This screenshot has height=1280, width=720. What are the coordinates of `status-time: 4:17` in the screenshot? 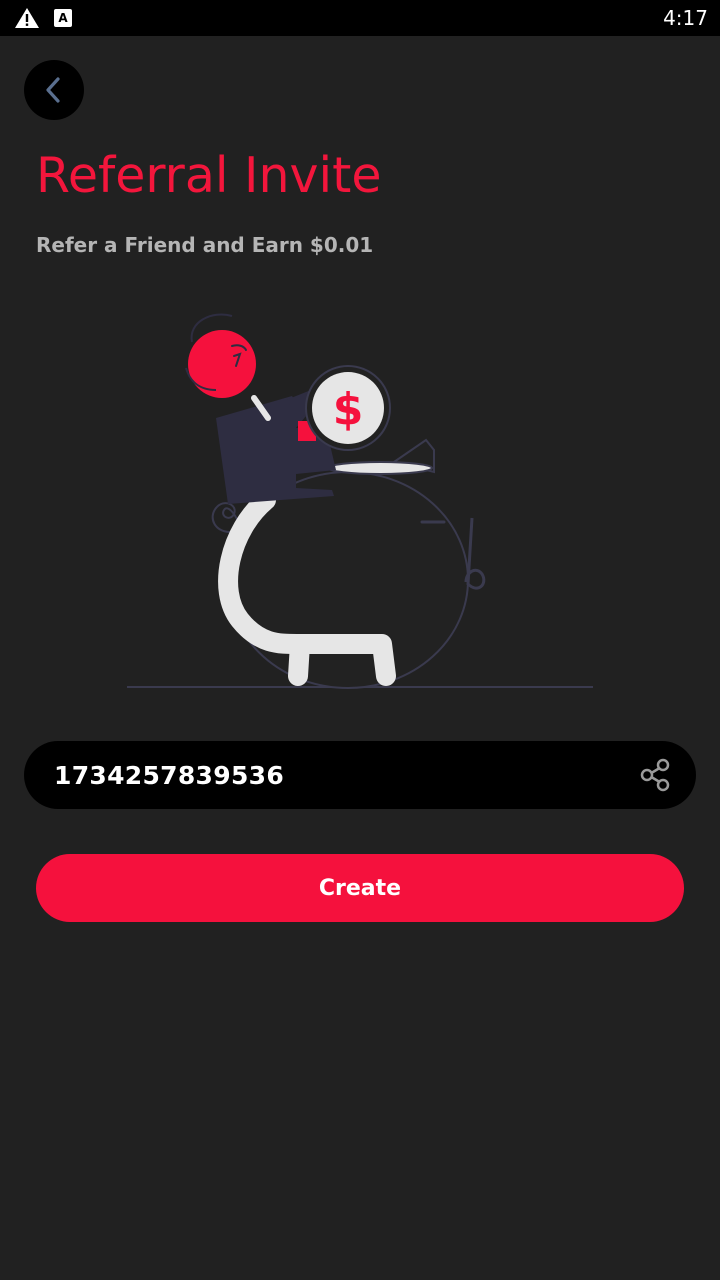 It's located at (685, 18).